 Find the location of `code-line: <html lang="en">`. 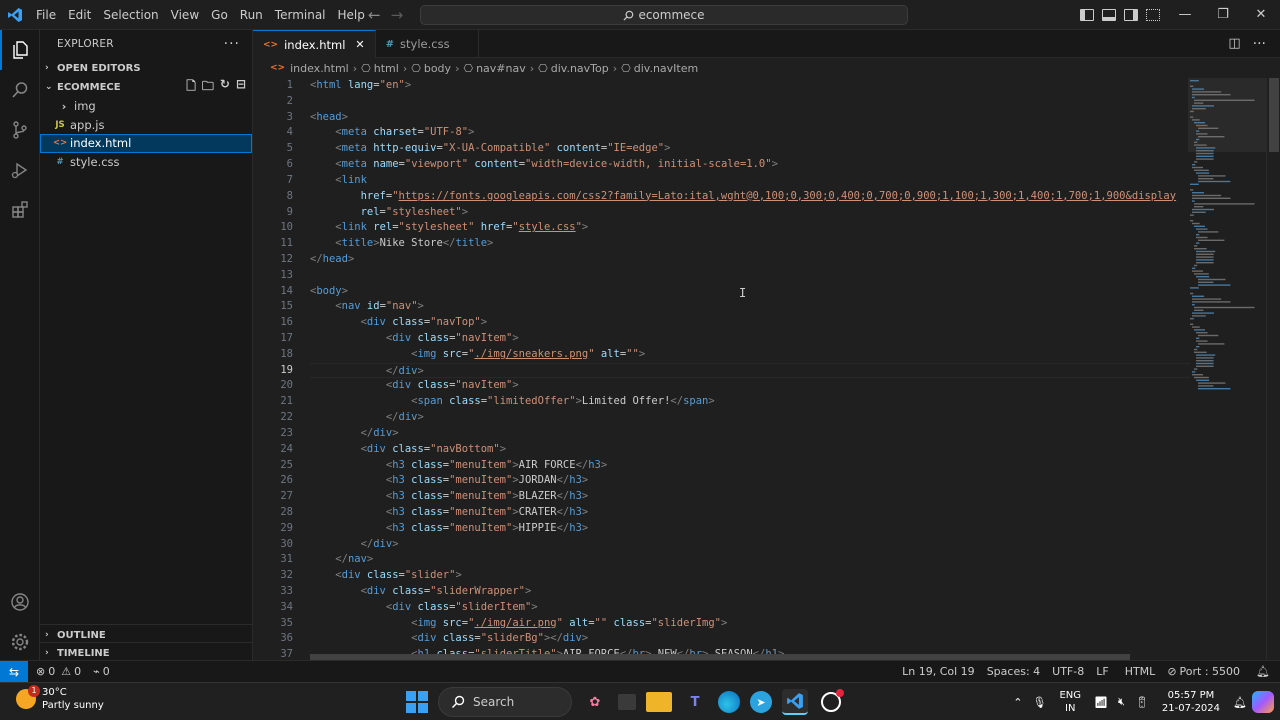

code-line: <html lang="en"> is located at coordinates (750, 86).